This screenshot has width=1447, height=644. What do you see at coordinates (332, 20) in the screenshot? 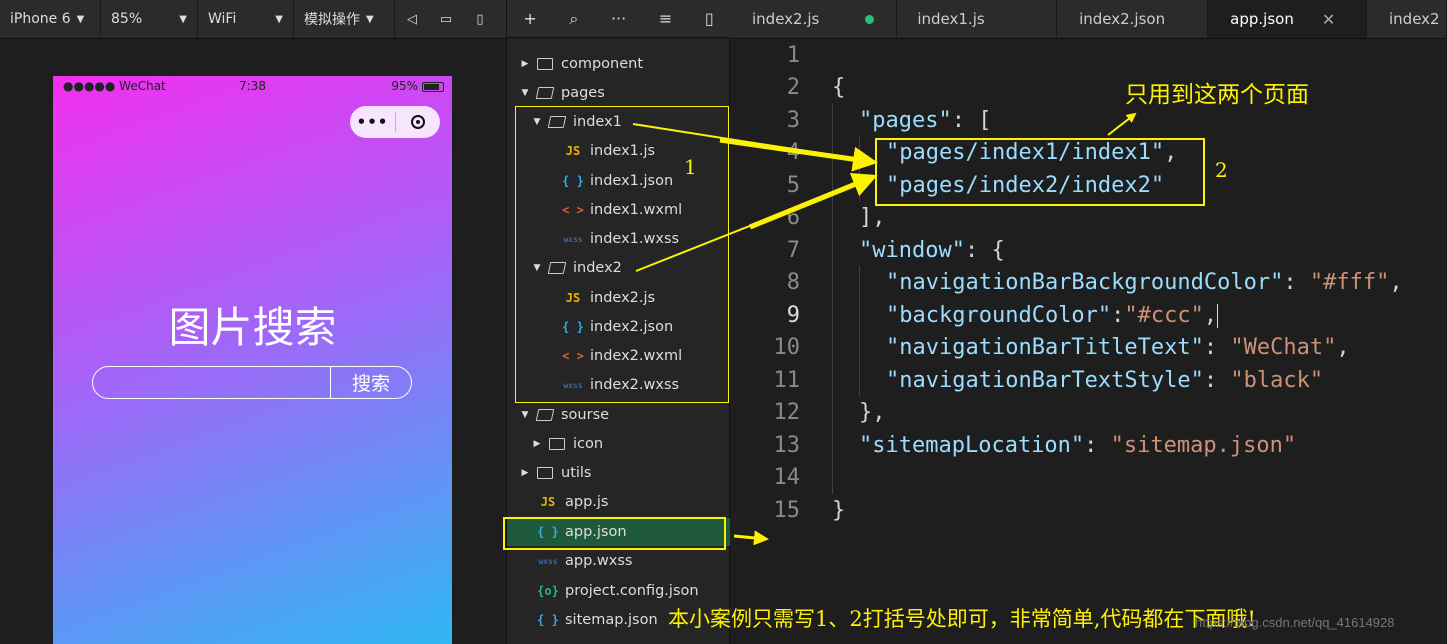
I see `operation-label: 模拟操作` at bounding box center [332, 20].